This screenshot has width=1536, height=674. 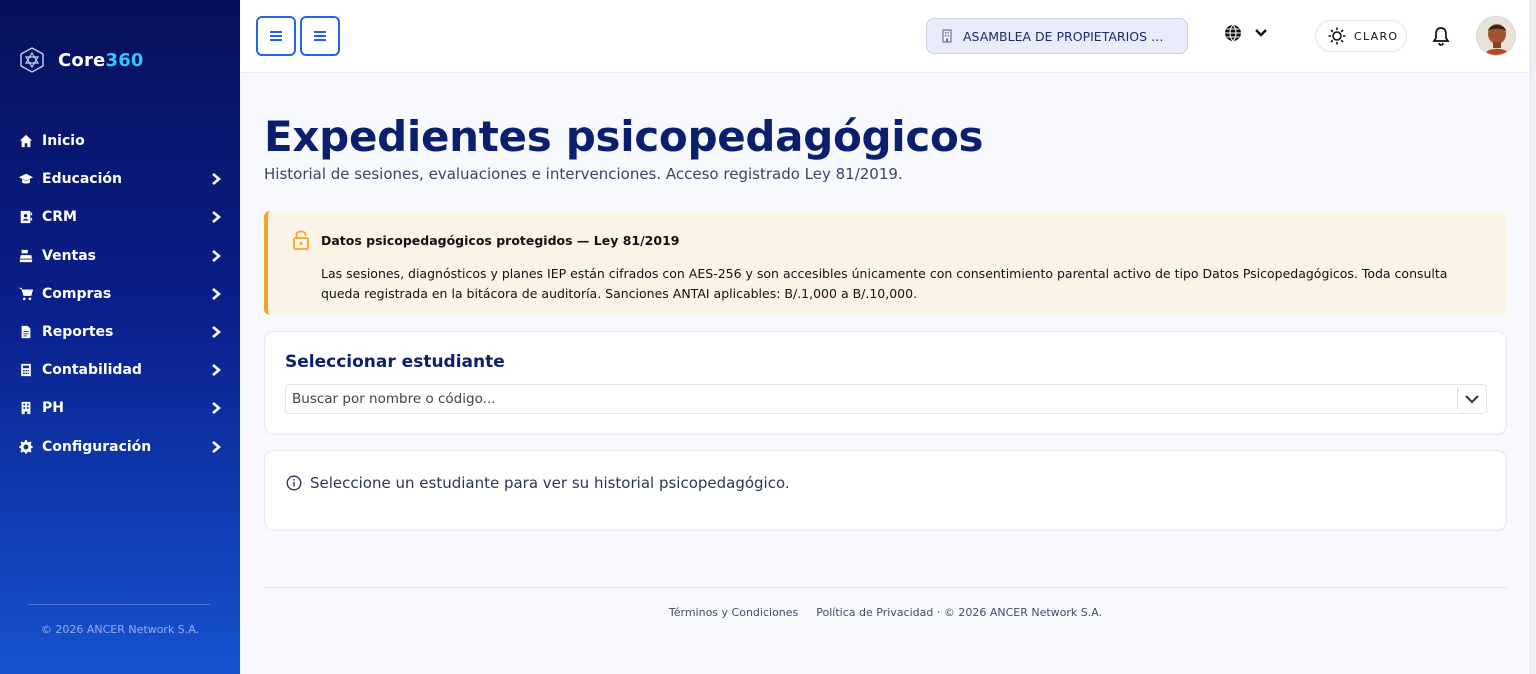 I want to click on brand-logo: Core360, so click(x=81, y=60).